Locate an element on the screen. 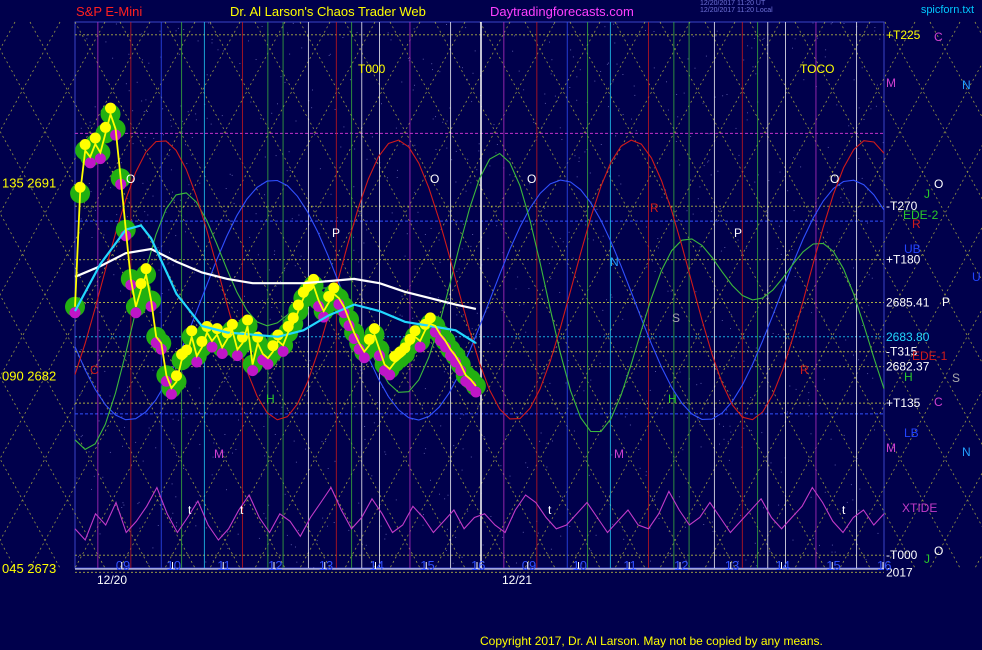  instrument-title: S&P E-Mini is located at coordinates (109, 11).